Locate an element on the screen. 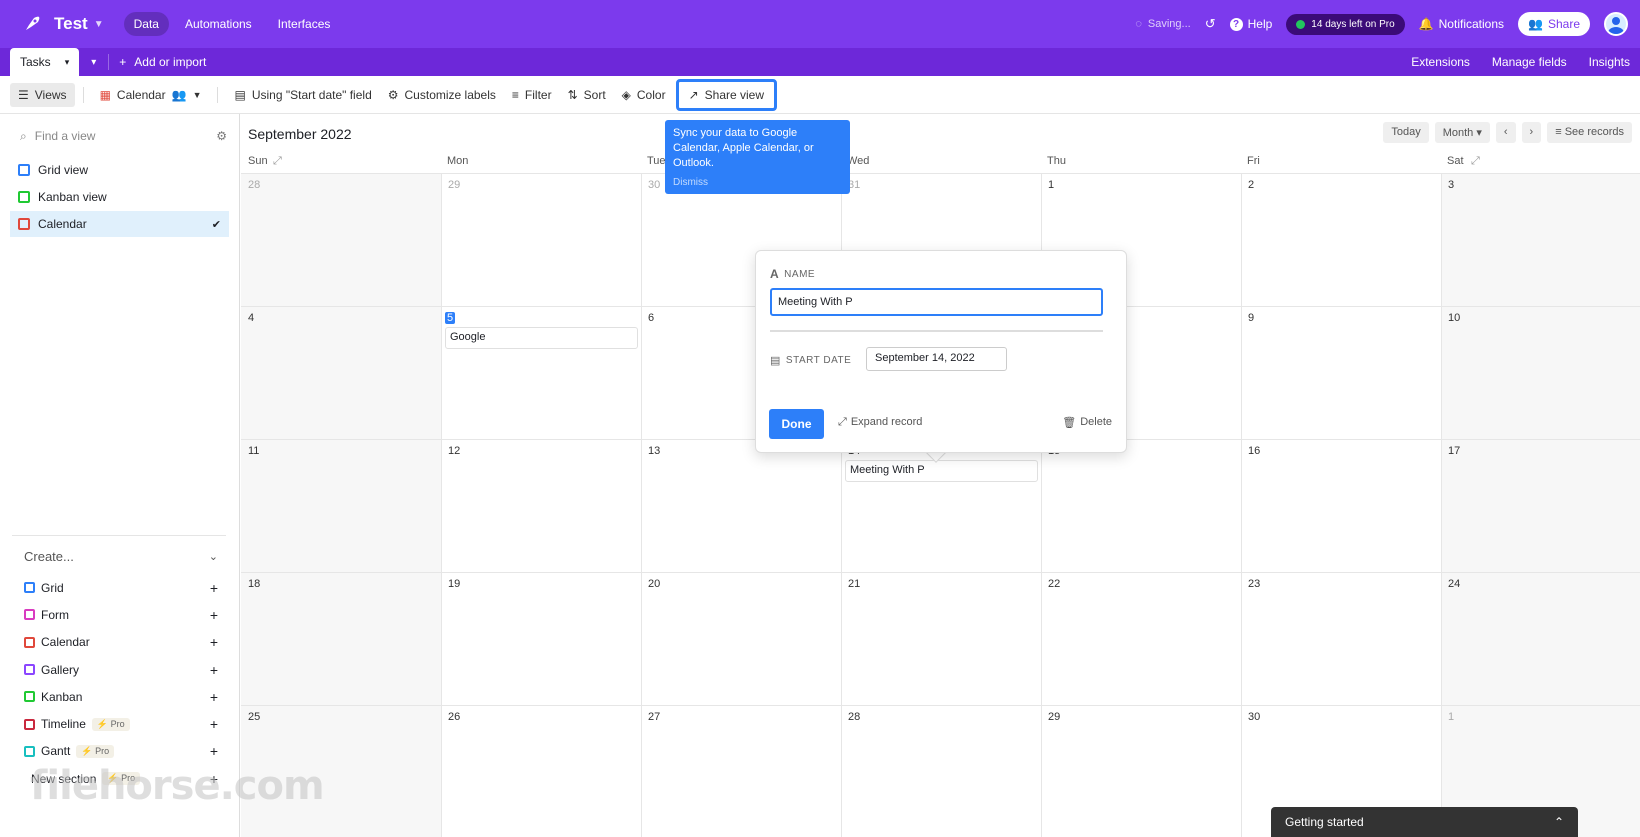 This screenshot has height=837, width=1640. start-date-label: ▤ START DATE is located at coordinates (810, 360).